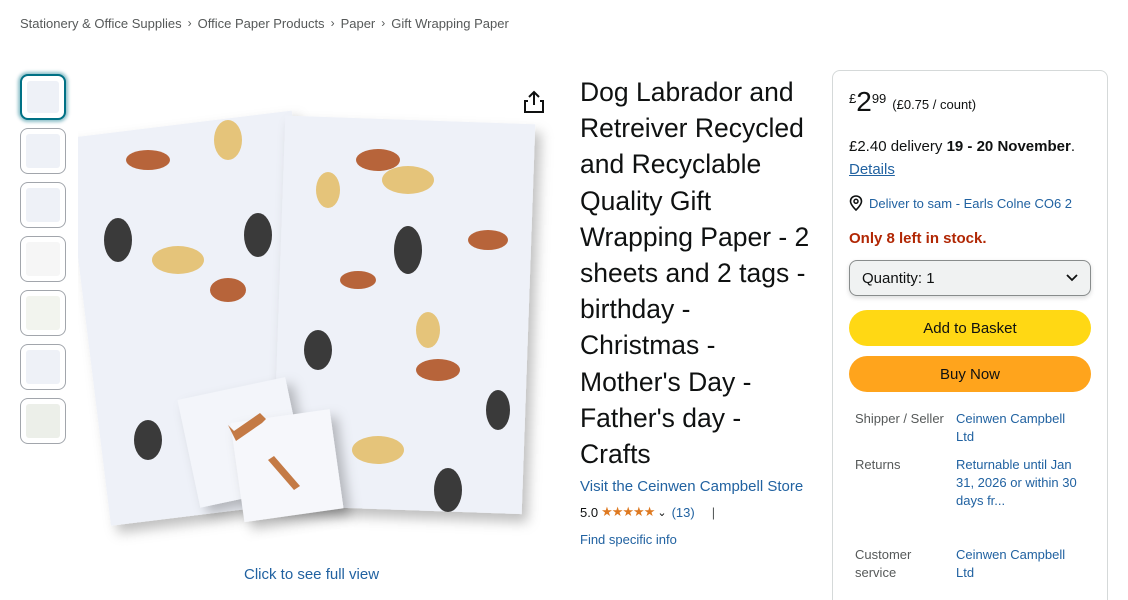 The image size is (1128, 600). What do you see at coordinates (898, 278) in the screenshot?
I see `quantity-label: Quantity: 1` at bounding box center [898, 278].